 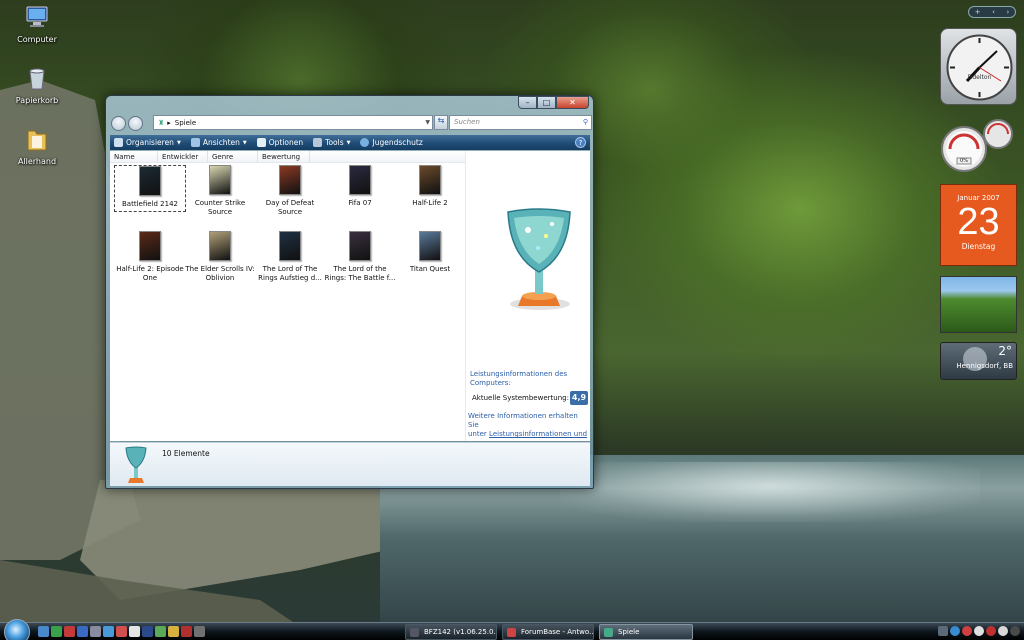 I want to click on game-item: Day of Defeat Source, so click(x=290, y=191).